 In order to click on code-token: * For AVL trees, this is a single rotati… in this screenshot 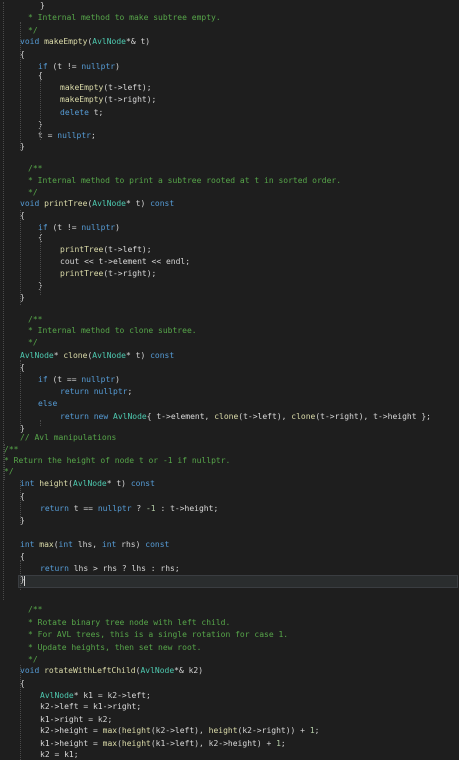, I will do `click(158, 634)`.